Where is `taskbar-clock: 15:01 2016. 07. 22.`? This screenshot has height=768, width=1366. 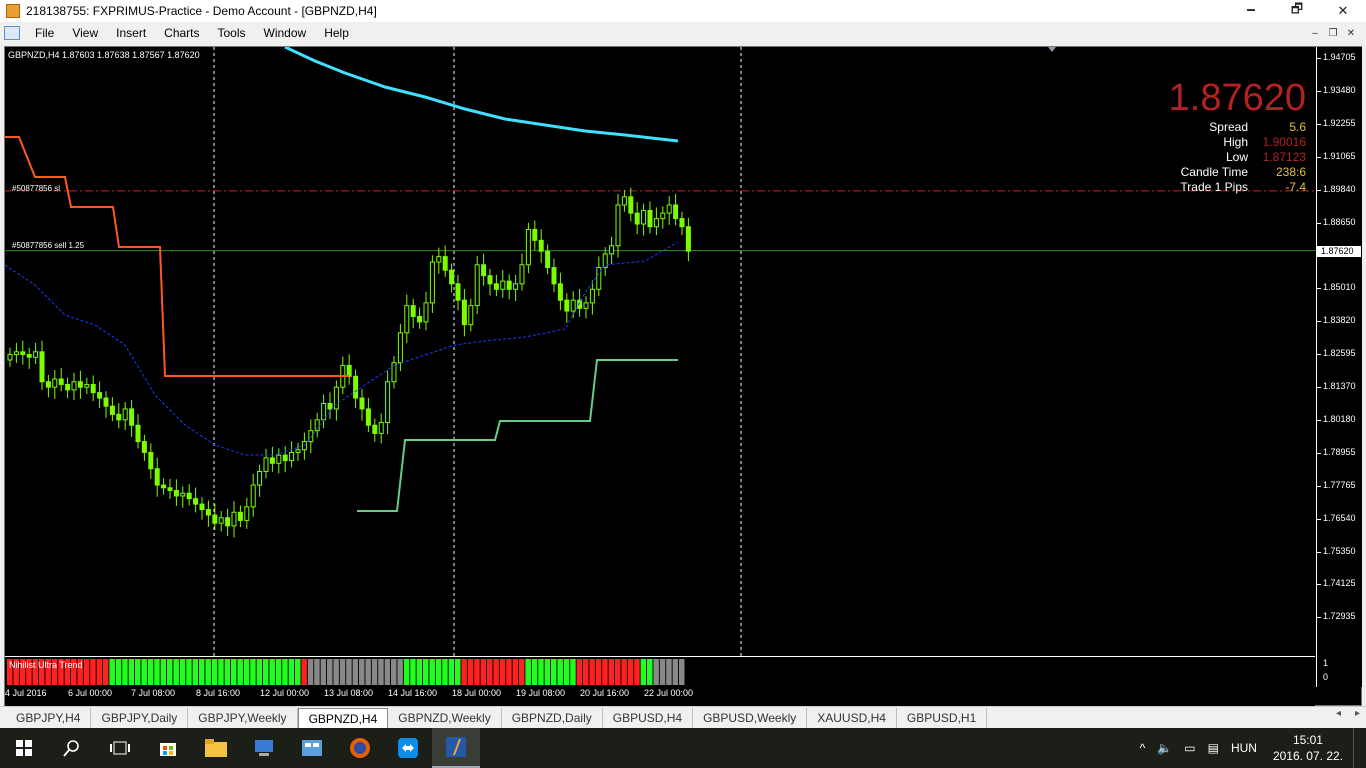
taskbar-clock: 15:01 2016. 07. 22. is located at coordinates (1308, 748).